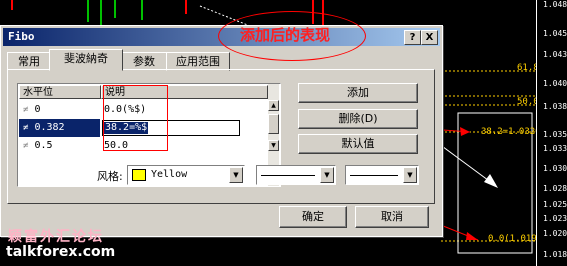  I want to click on price-tick: 1.0180, so click(555, 254).